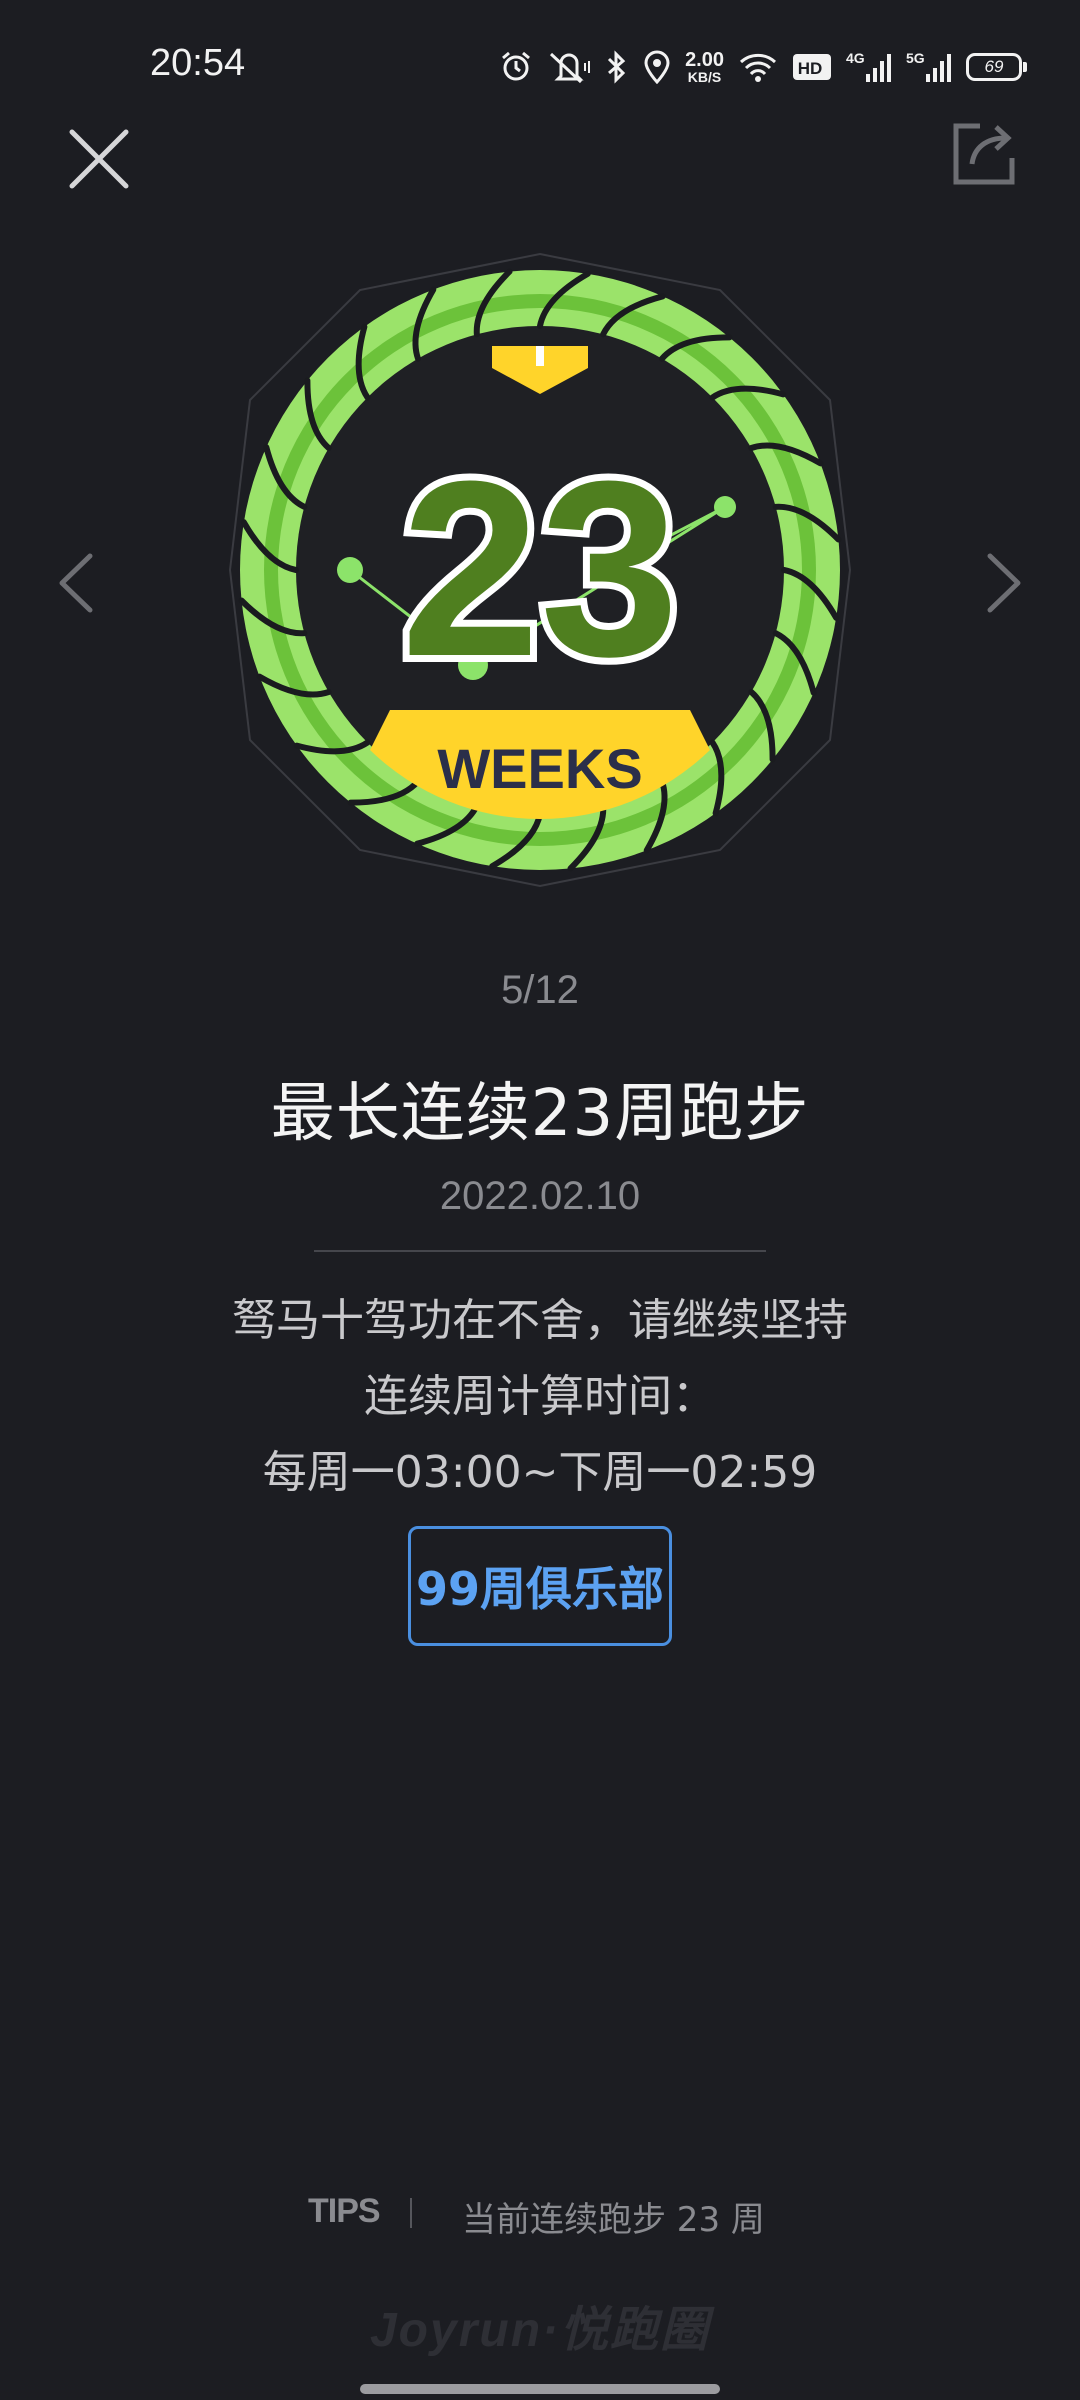 The width and height of the screenshot is (1080, 2400). Describe the element at coordinates (657, 67) in the screenshot. I see `location-icon` at that location.